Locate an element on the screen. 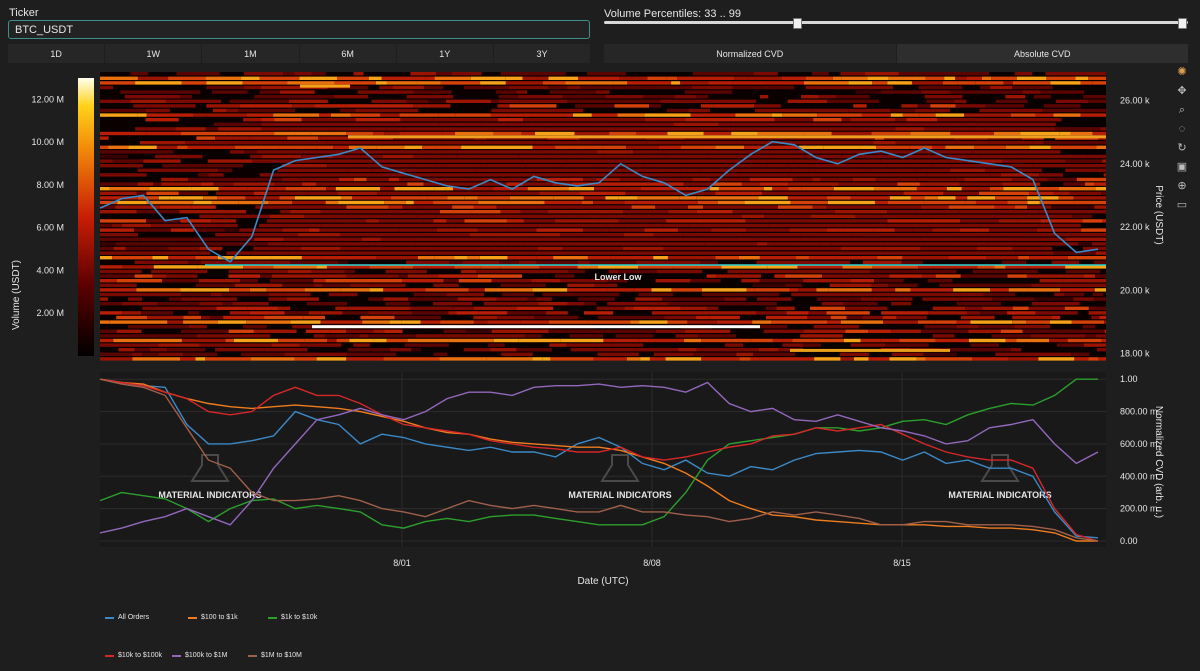  legend-label: $10k to $100k is located at coordinates (140, 655).